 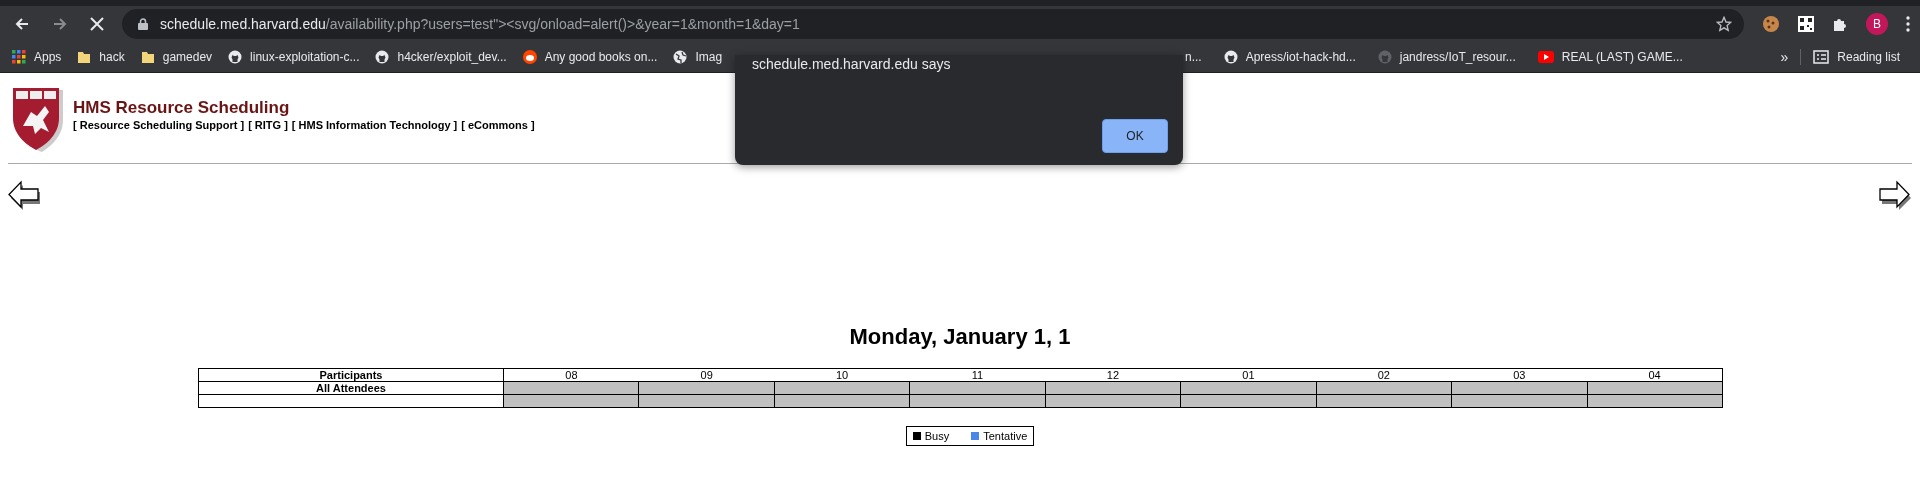 I want to click on reading-list-icon, so click(x=1821, y=57).